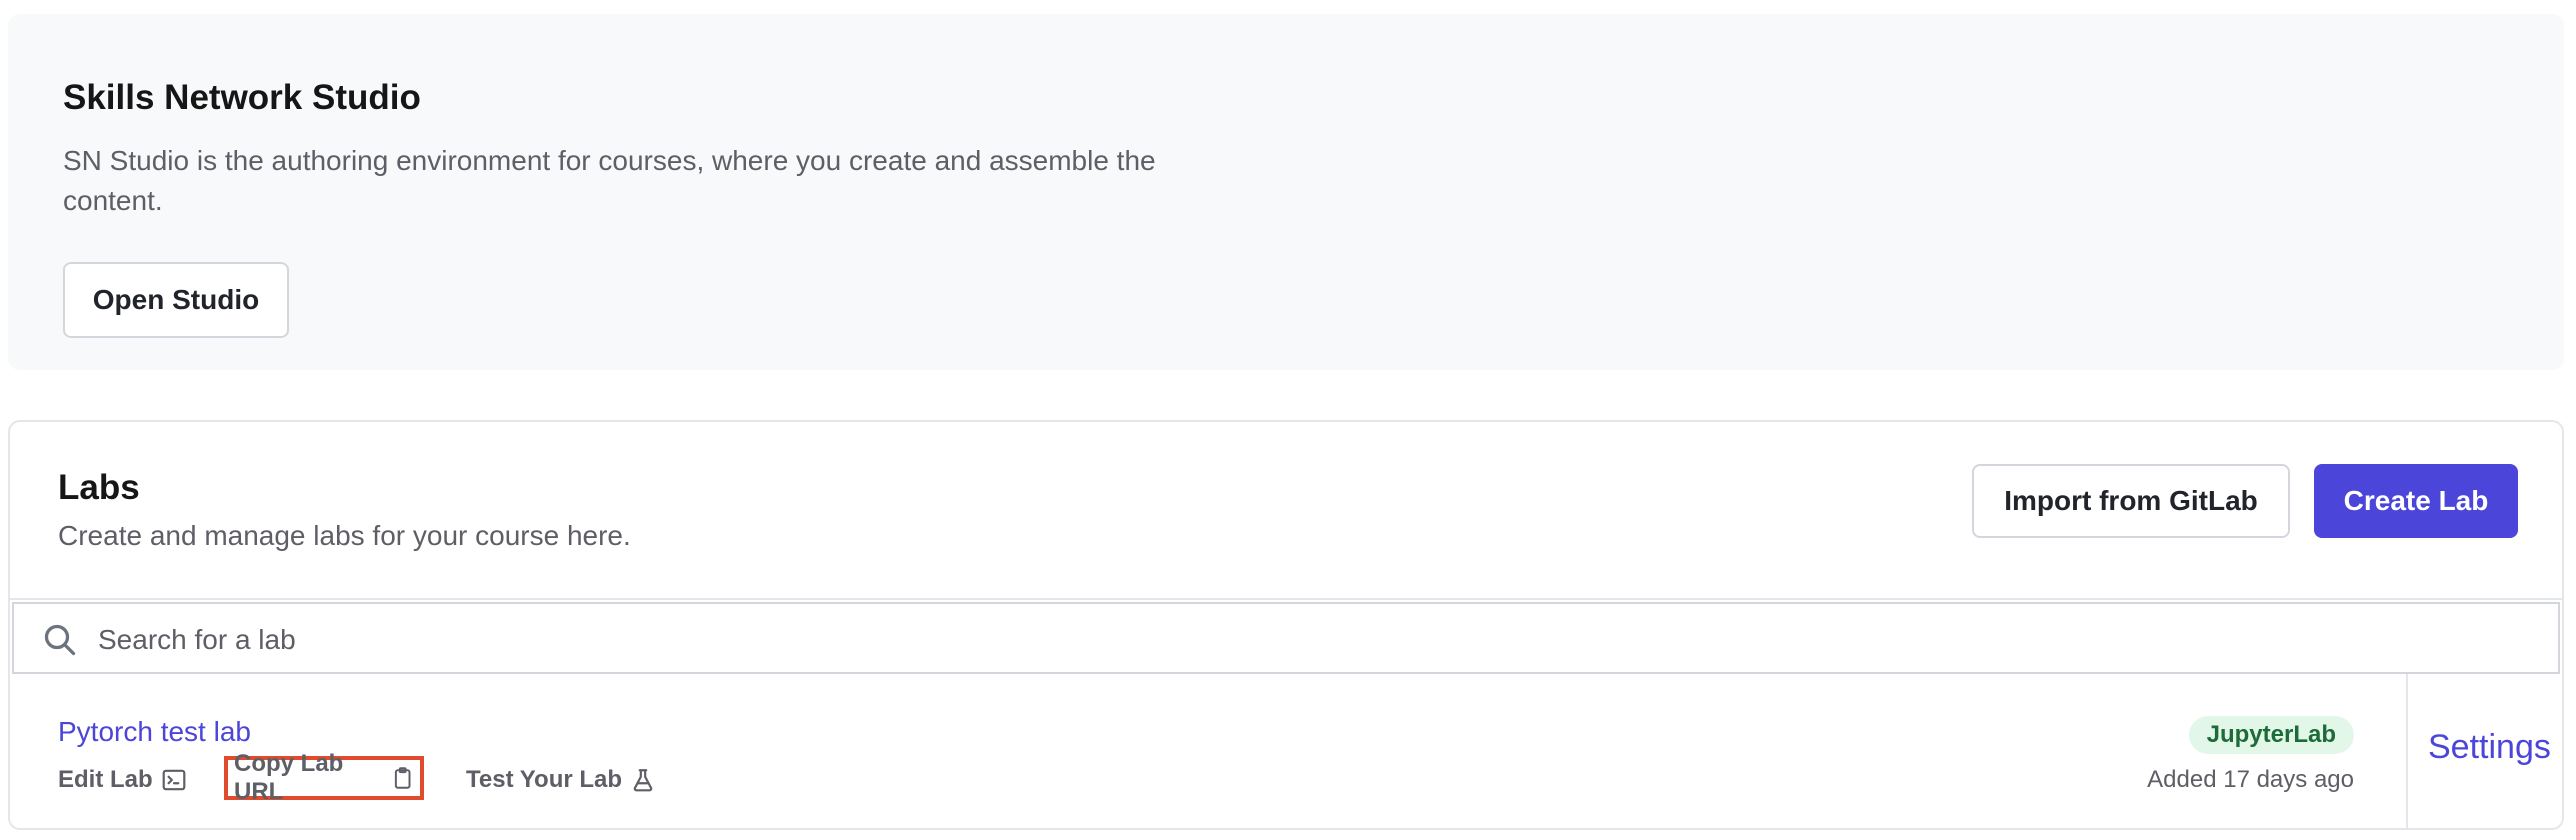 The height and width of the screenshot is (840, 2576). What do you see at coordinates (289, 777) in the screenshot?
I see `copy-lab-url-label: Copy Lab URL` at bounding box center [289, 777].